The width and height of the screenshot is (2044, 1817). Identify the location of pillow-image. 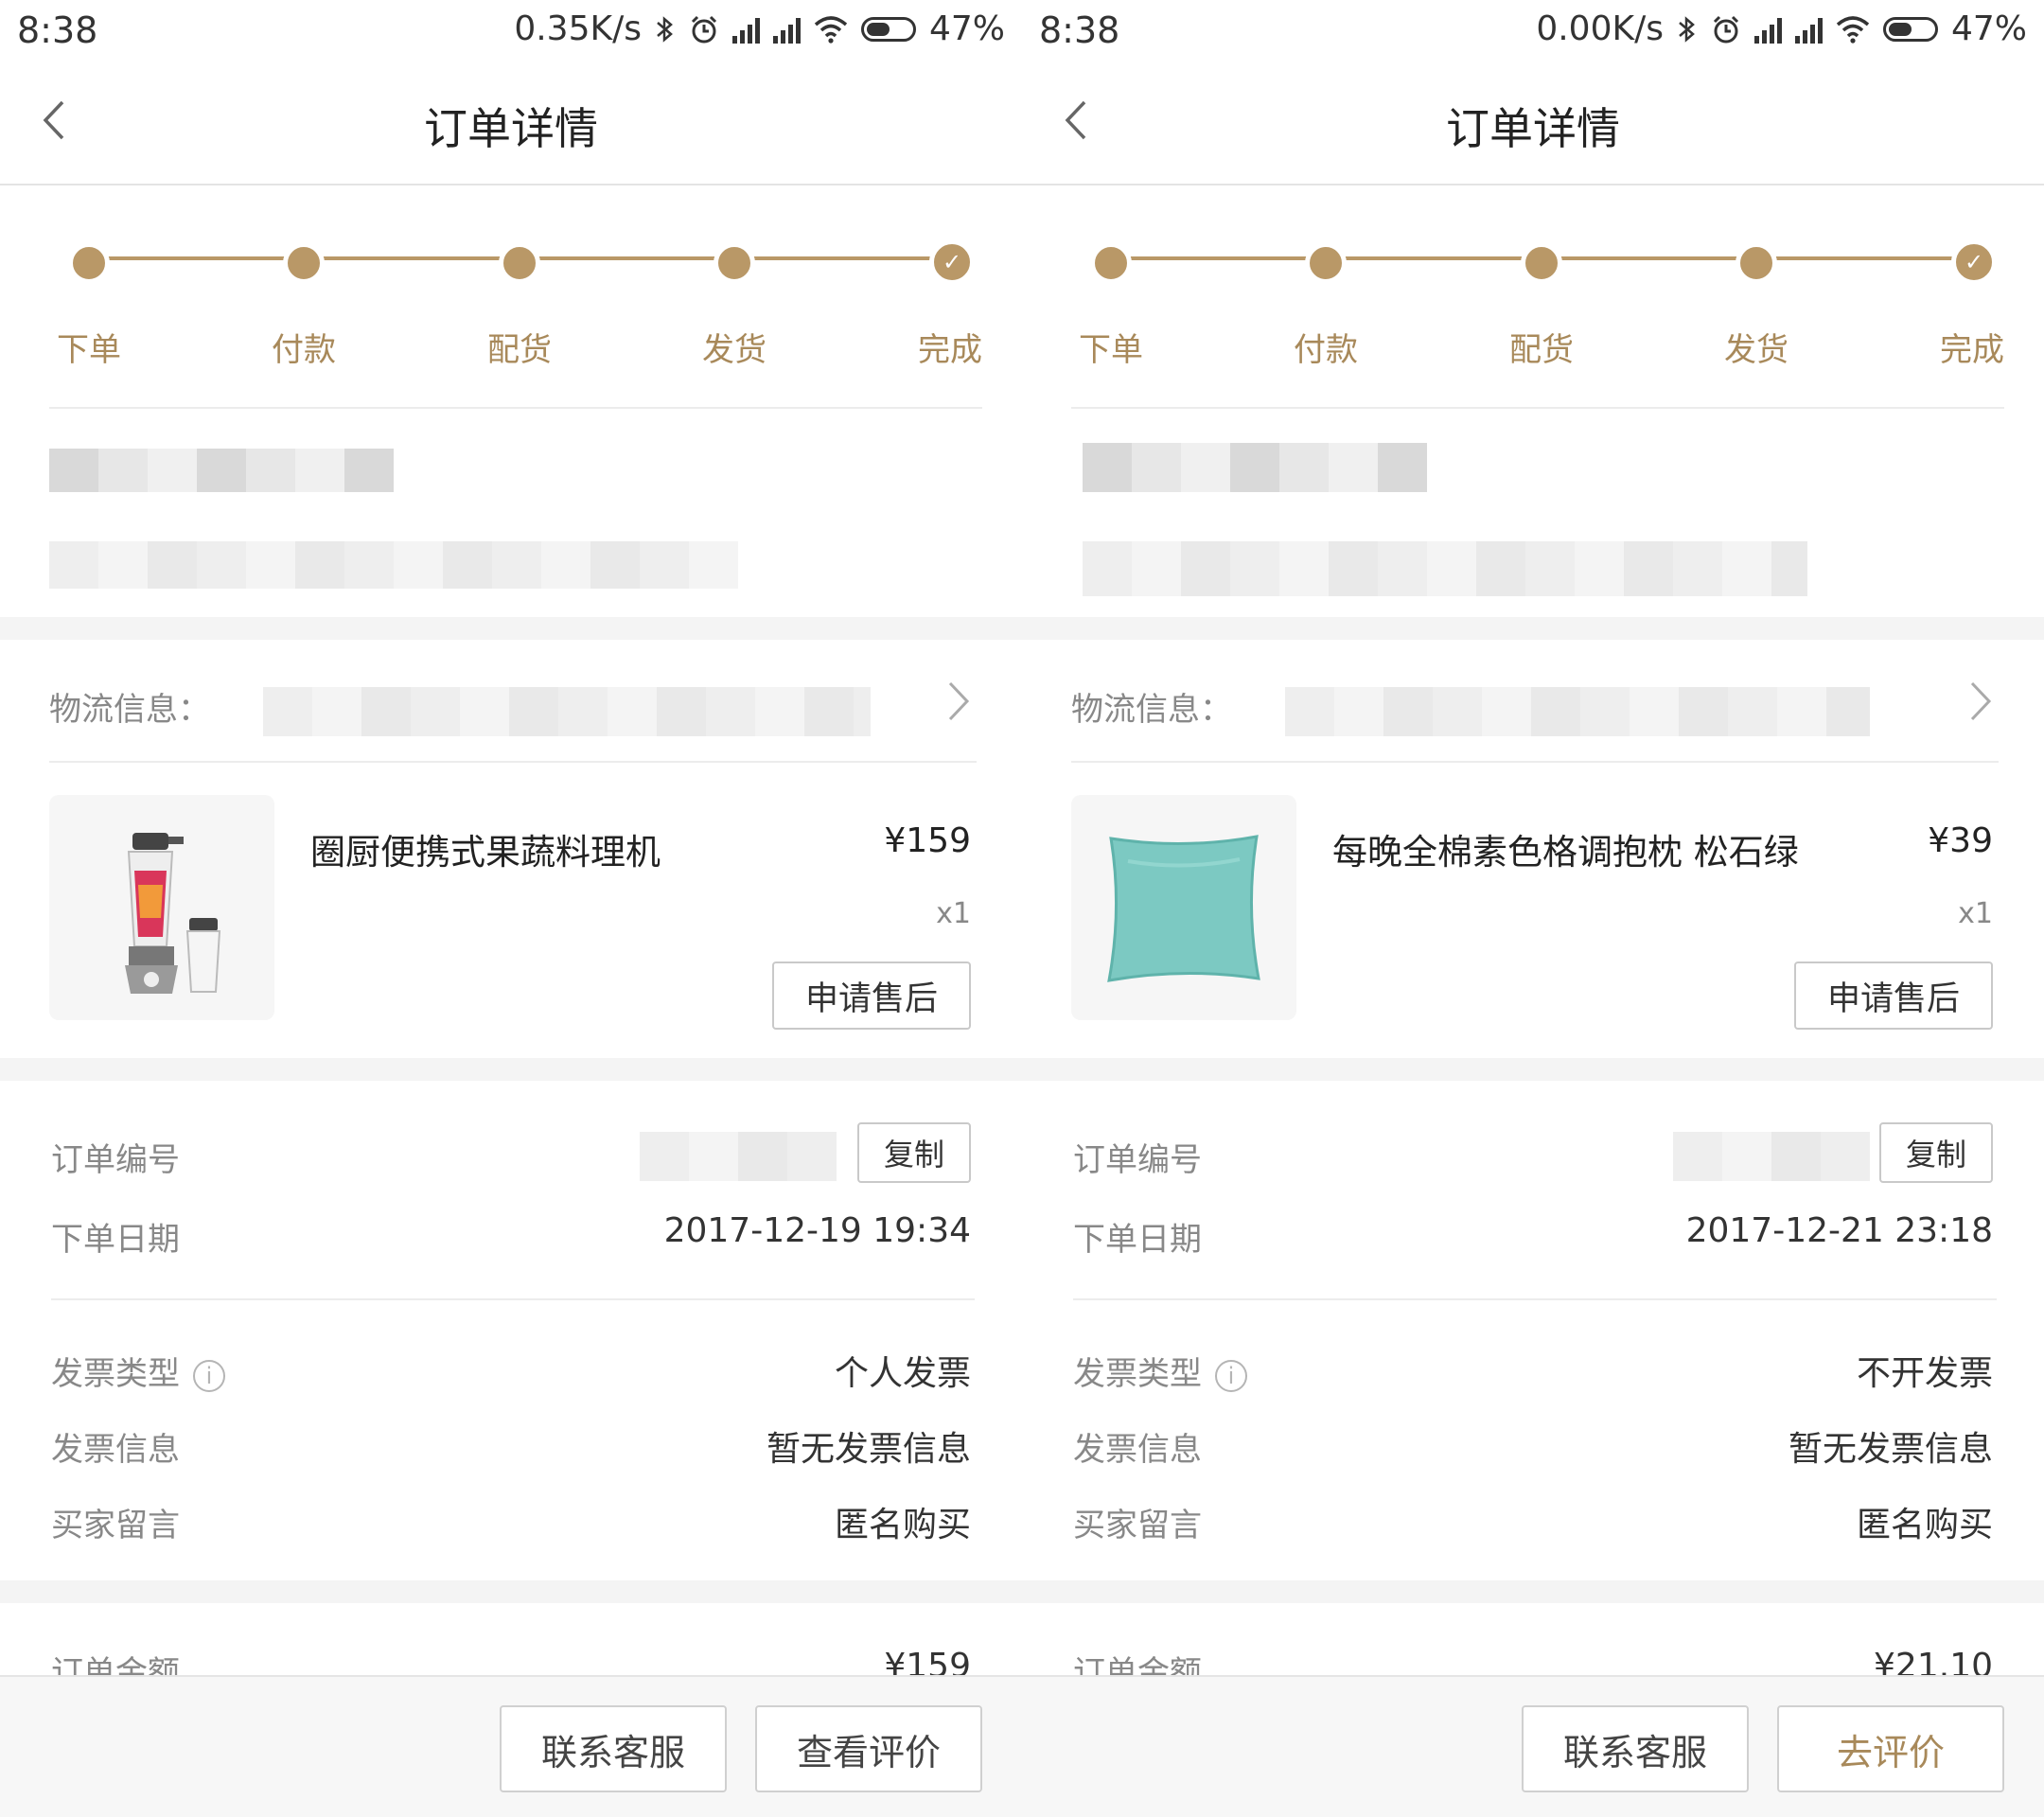
(1183, 907).